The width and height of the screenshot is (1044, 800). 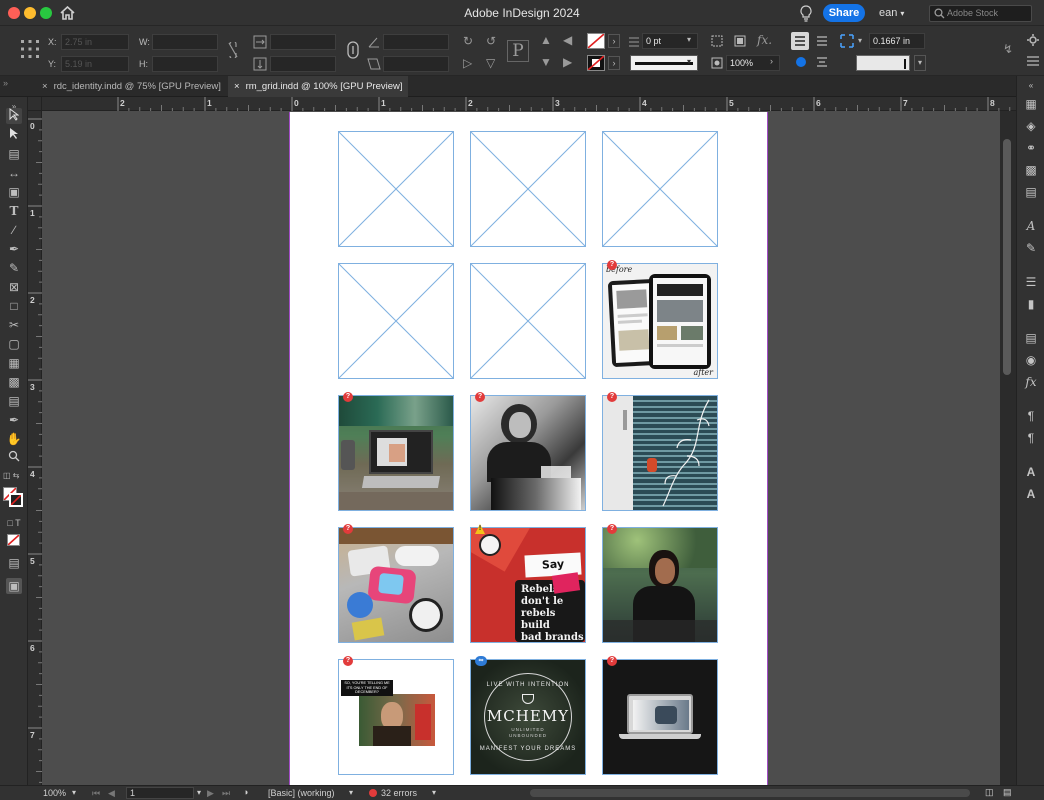 What do you see at coordinates (74, 792) in the screenshot?
I see `zoom-chevron-icon: ▾` at bounding box center [74, 792].